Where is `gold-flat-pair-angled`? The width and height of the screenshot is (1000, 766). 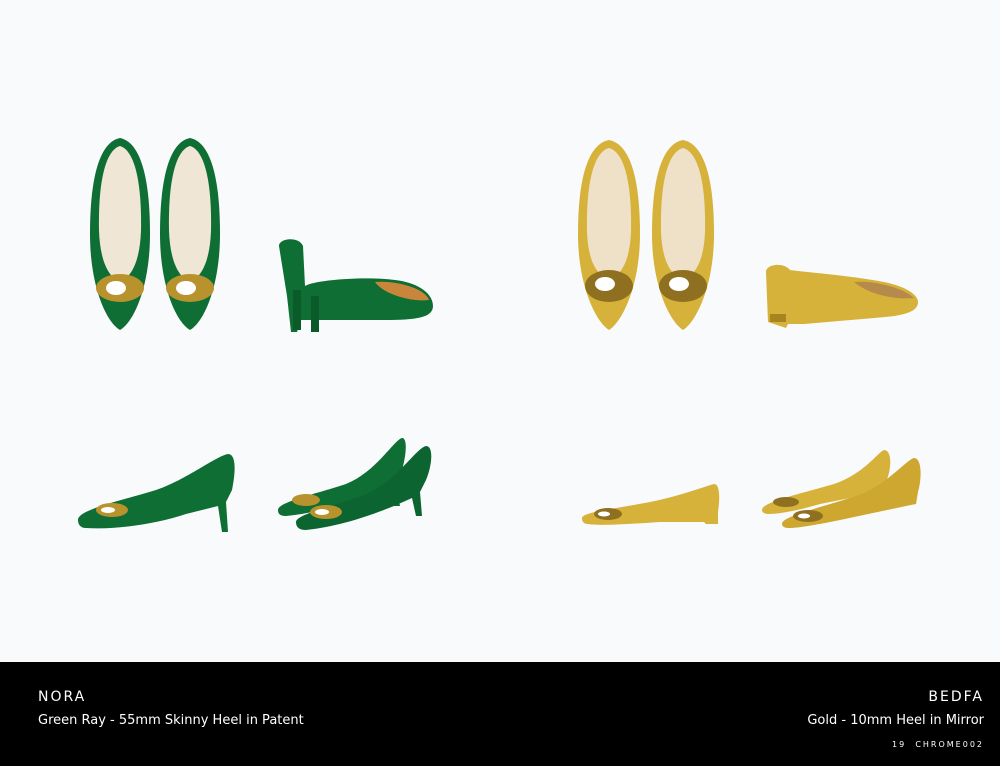
gold-flat-pair-angled is located at coordinates (841, 489).